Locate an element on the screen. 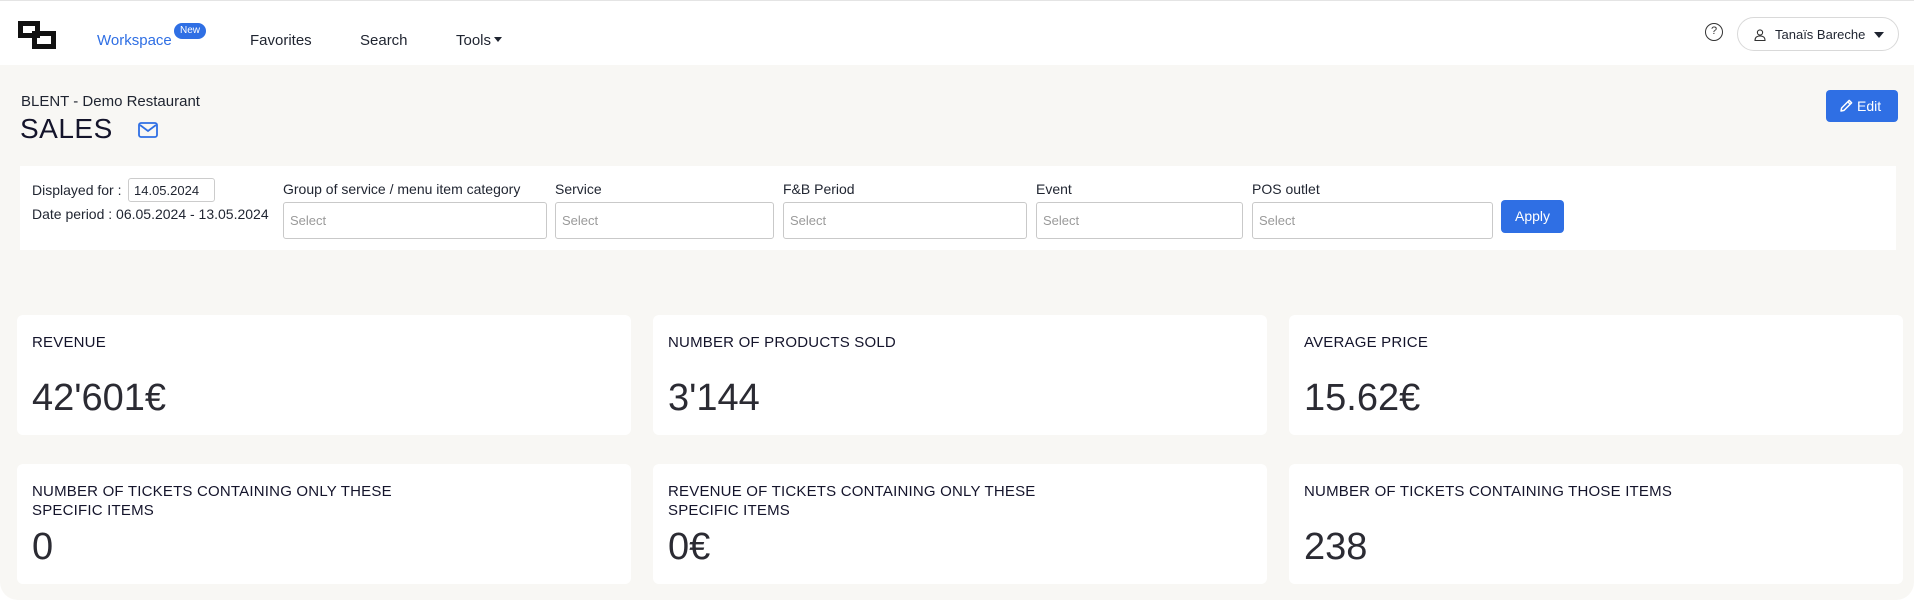  select-service: Select is located at coordinates (664, 220).